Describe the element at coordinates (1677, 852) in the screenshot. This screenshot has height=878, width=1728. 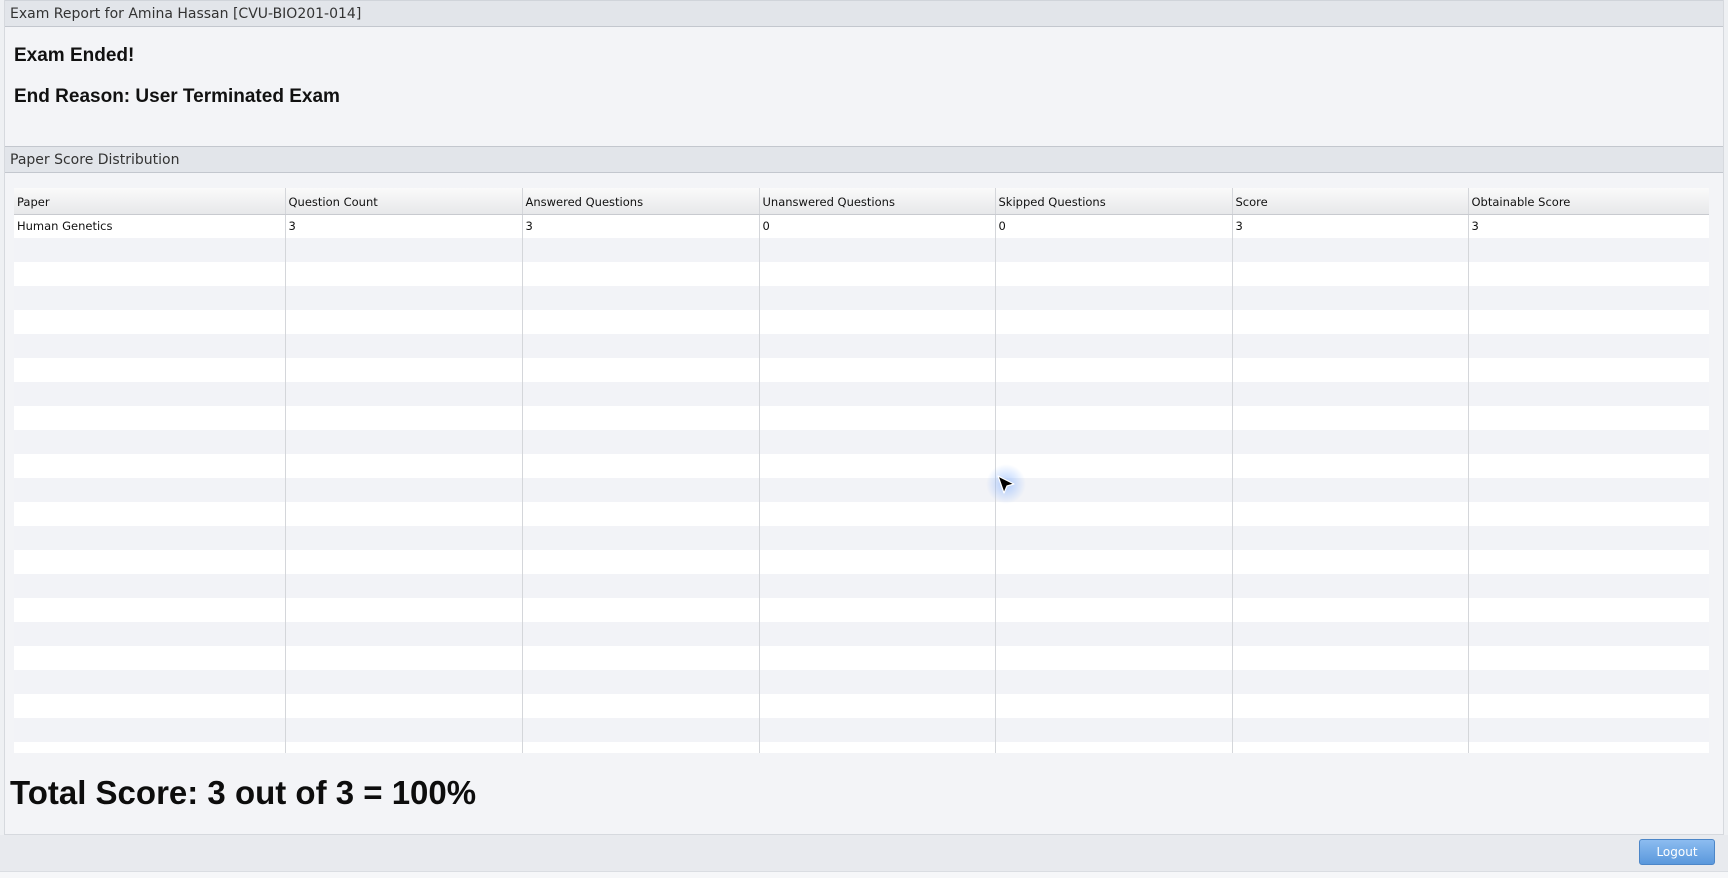
I see `logout-button: Logout` at that location.